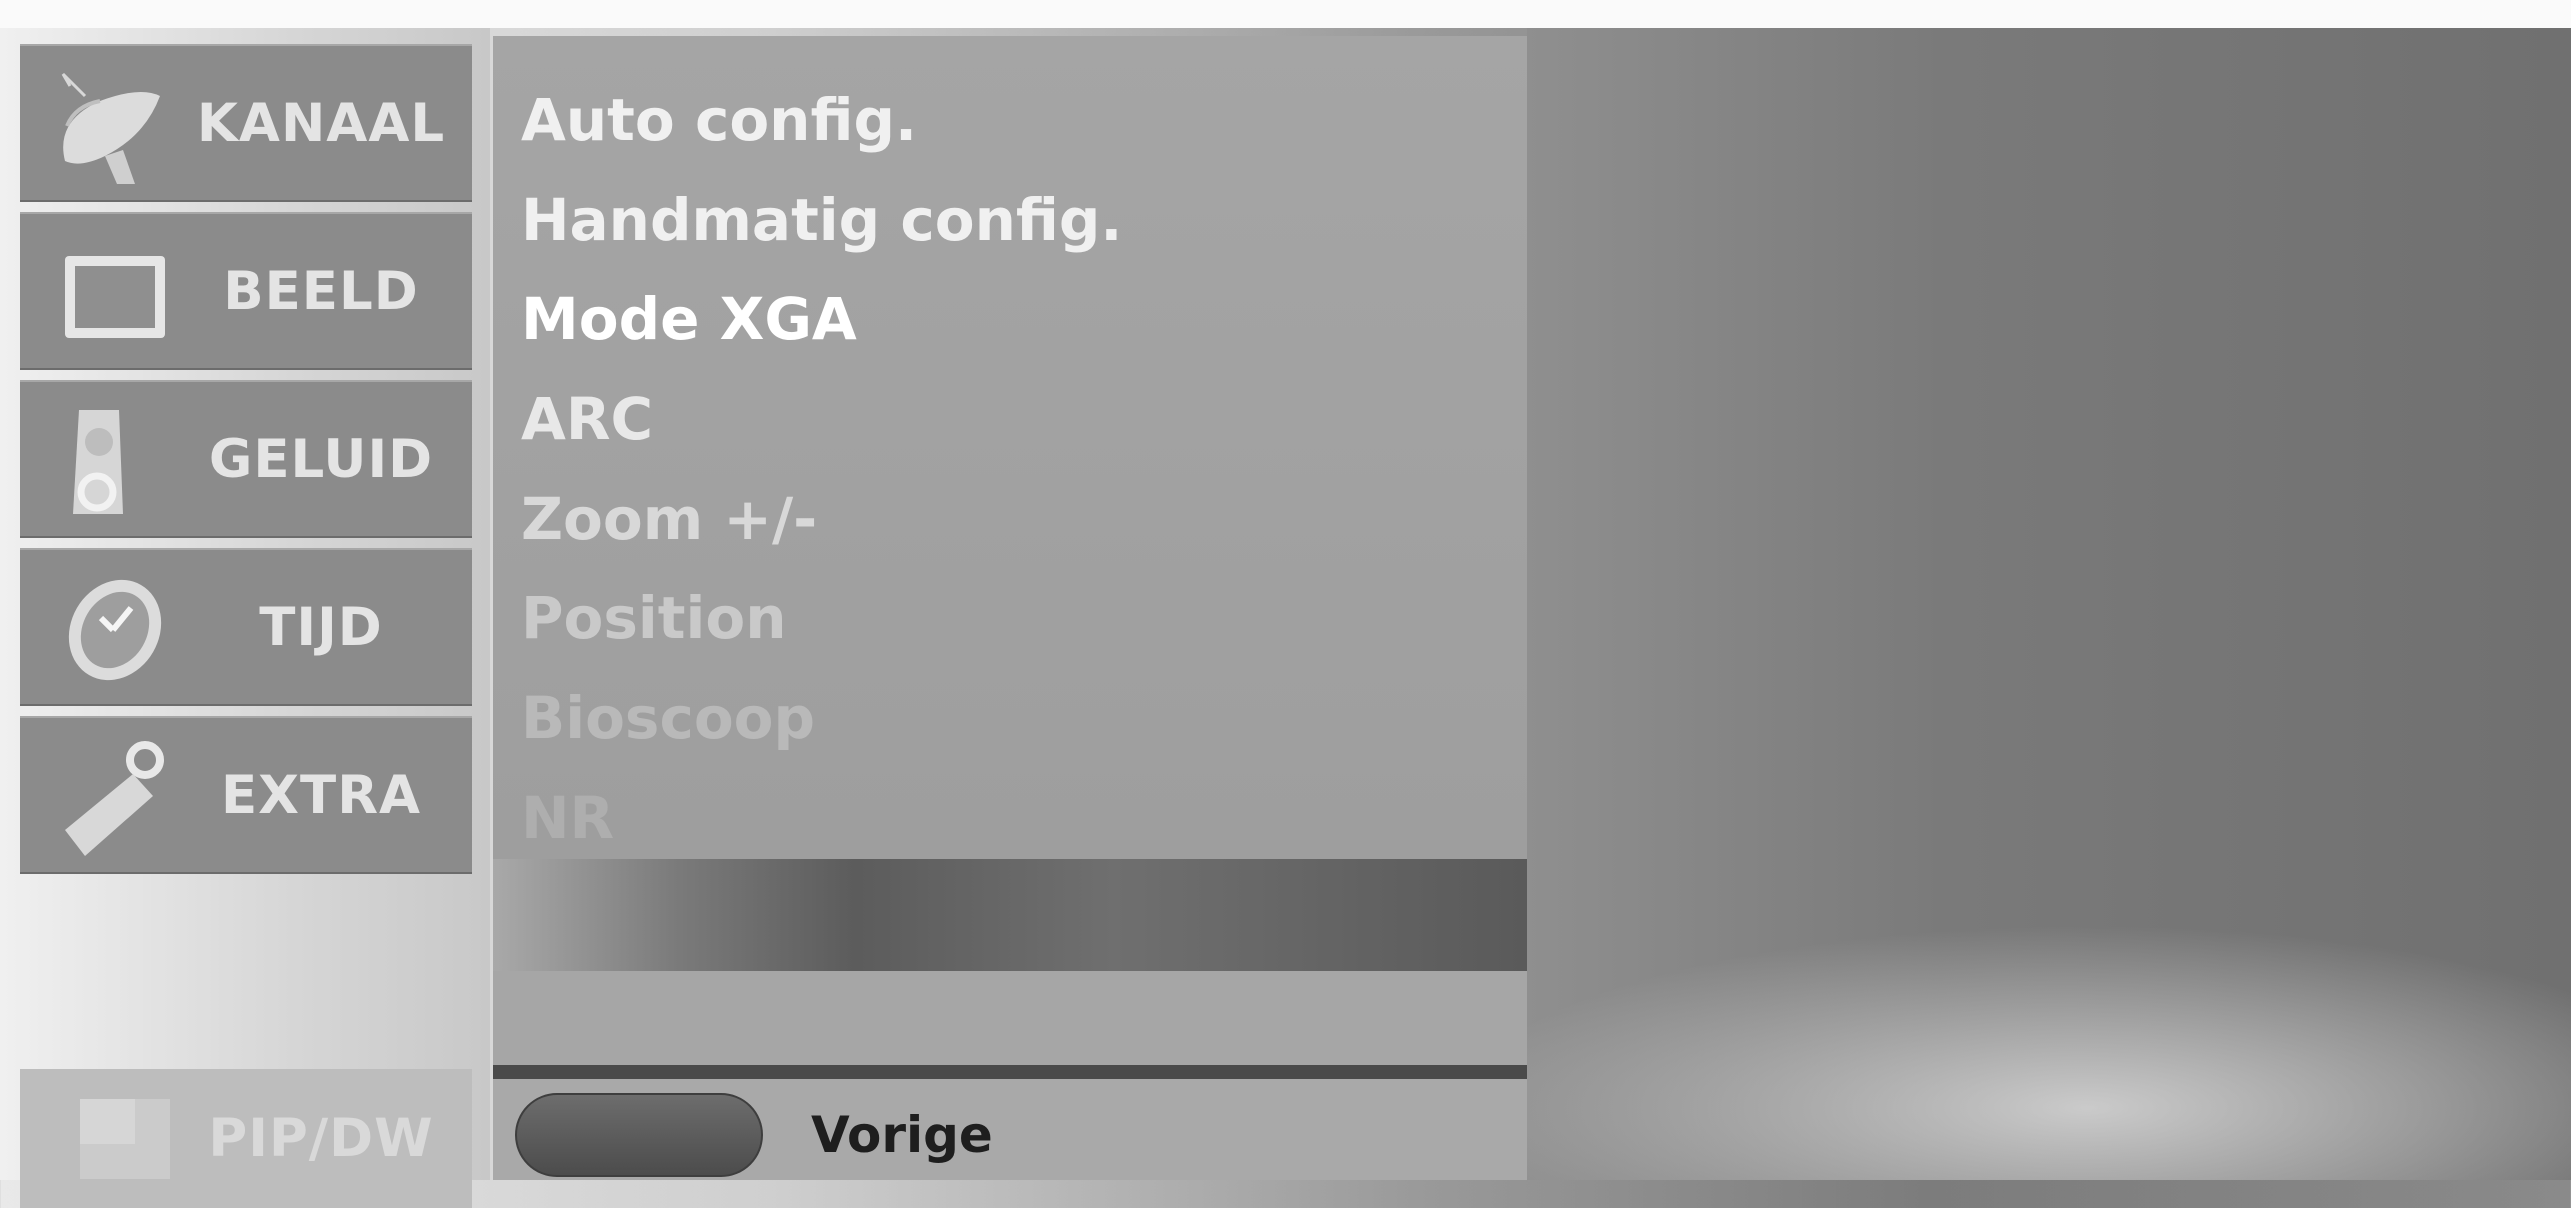 This screenshot has height=1208, width=2571. What do you see at coordinates (1010, 915) in the screenshot?
I see `panel-divider-band` at bounding box center [1010, 915].